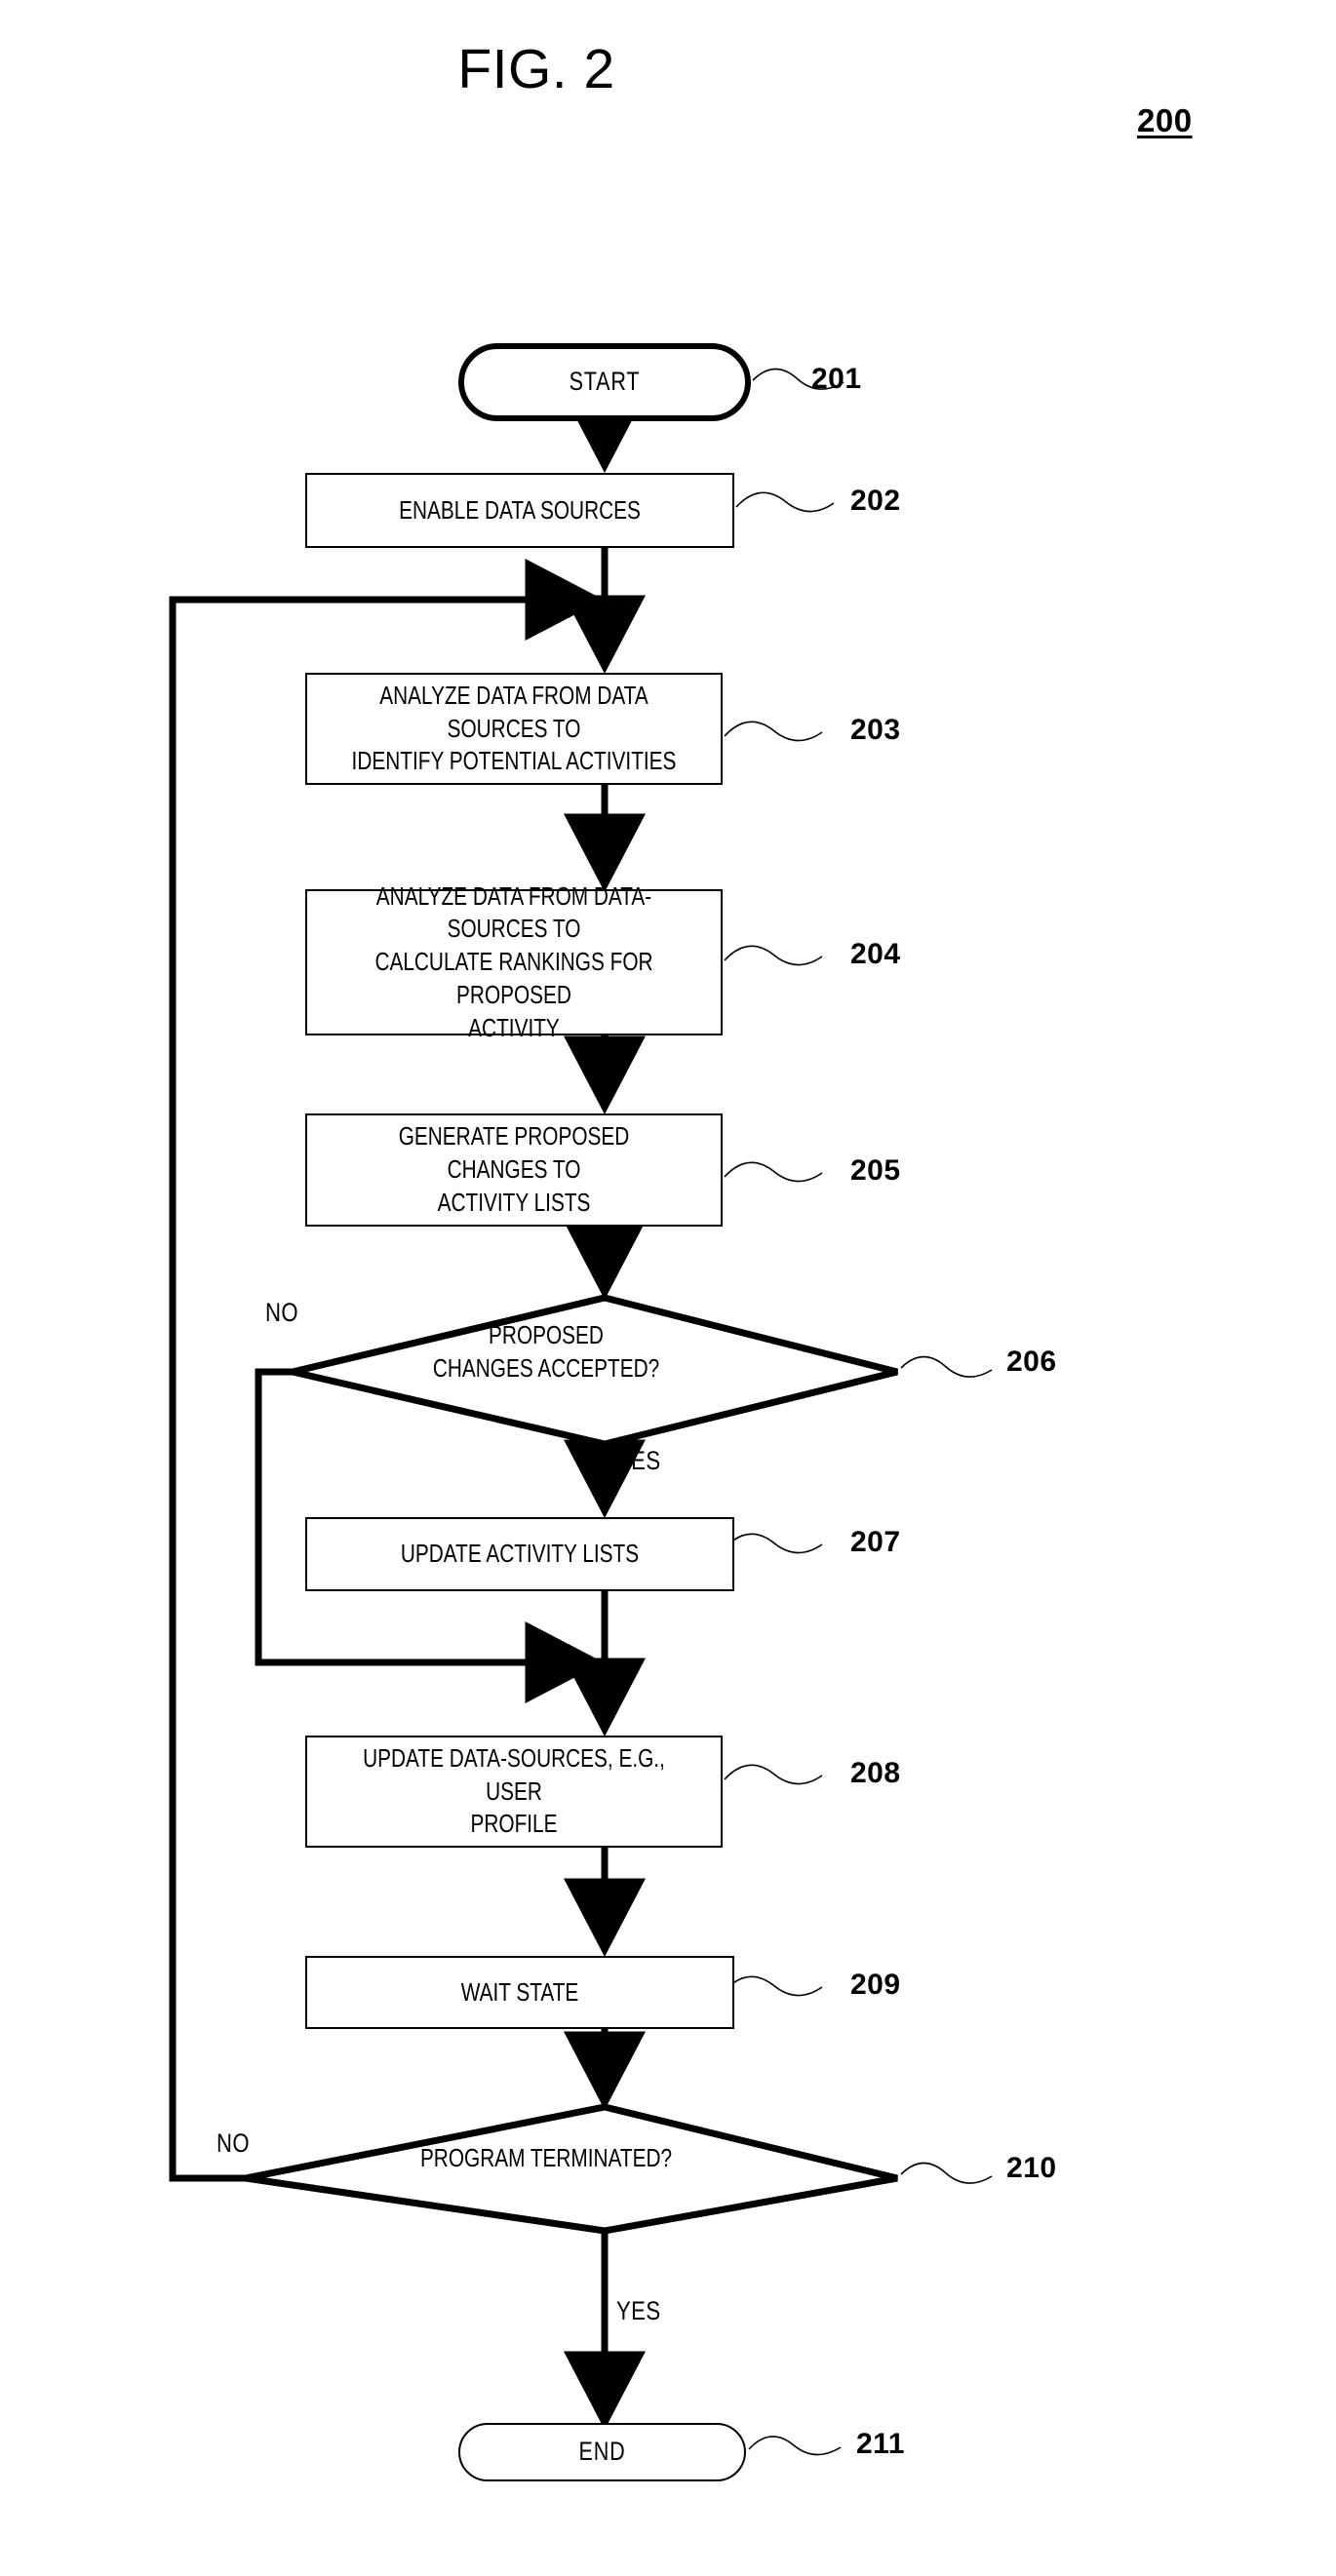  I want to click on node-update-activity-lists: UPDATE ACTIVITY LISTS, so click(519, 1554).